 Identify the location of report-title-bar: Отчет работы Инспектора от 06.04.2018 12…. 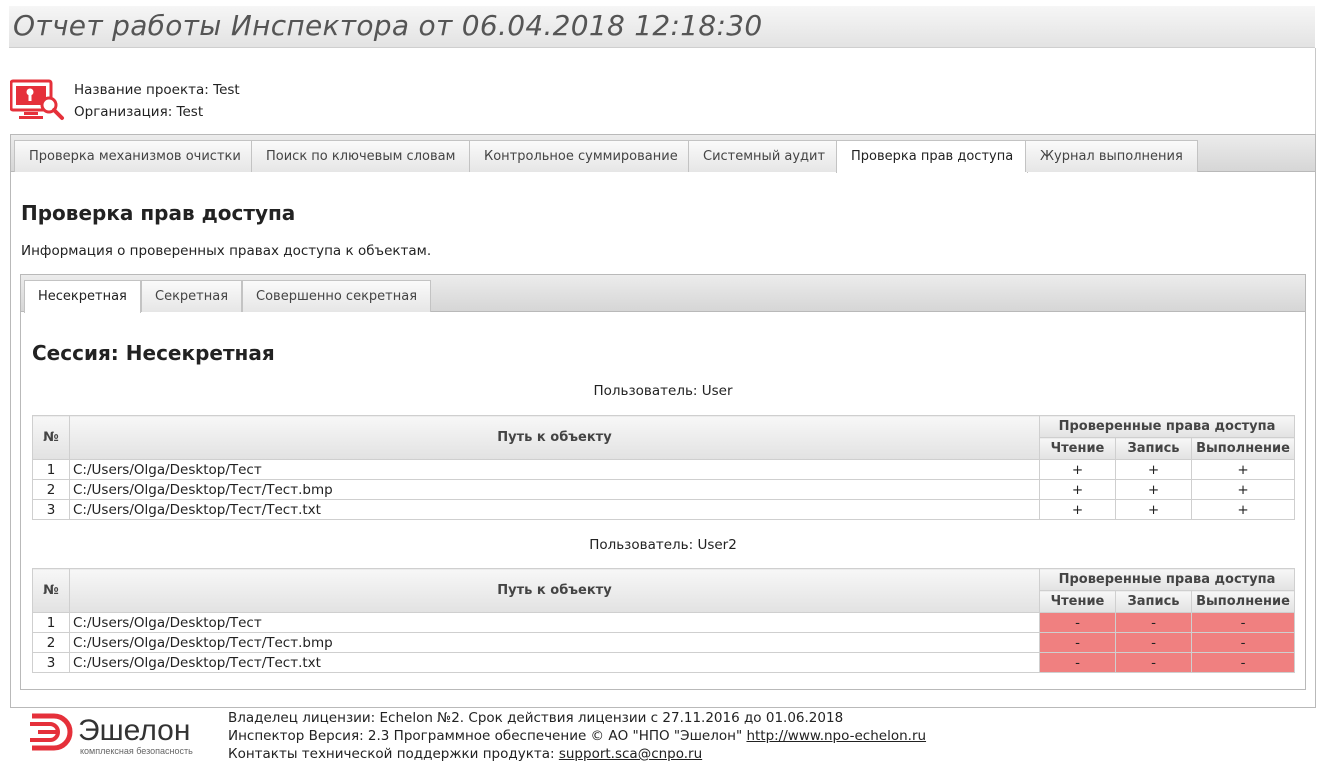
(662, 27).